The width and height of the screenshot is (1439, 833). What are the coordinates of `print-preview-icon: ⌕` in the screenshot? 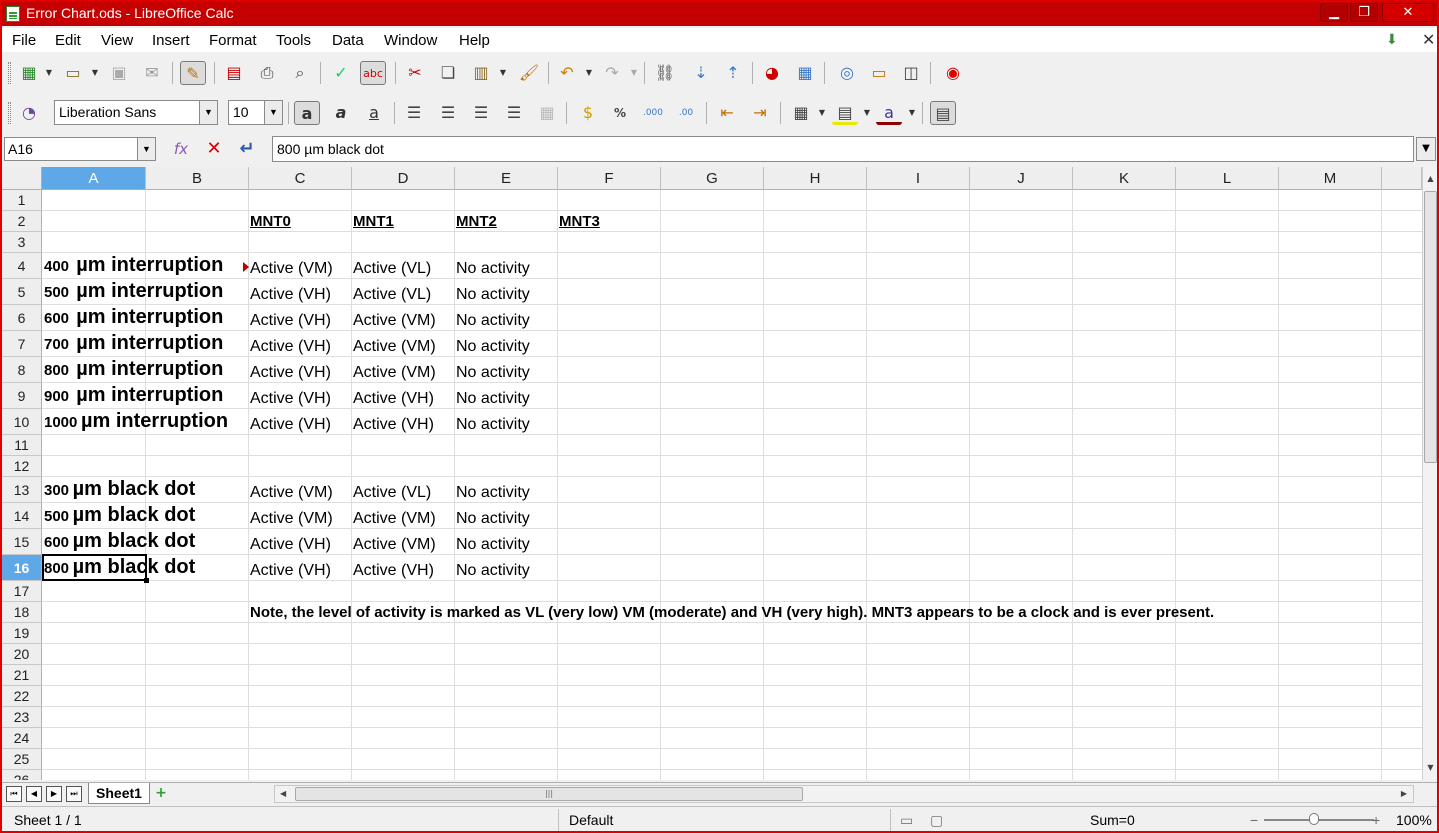 It's located at (300, 73).